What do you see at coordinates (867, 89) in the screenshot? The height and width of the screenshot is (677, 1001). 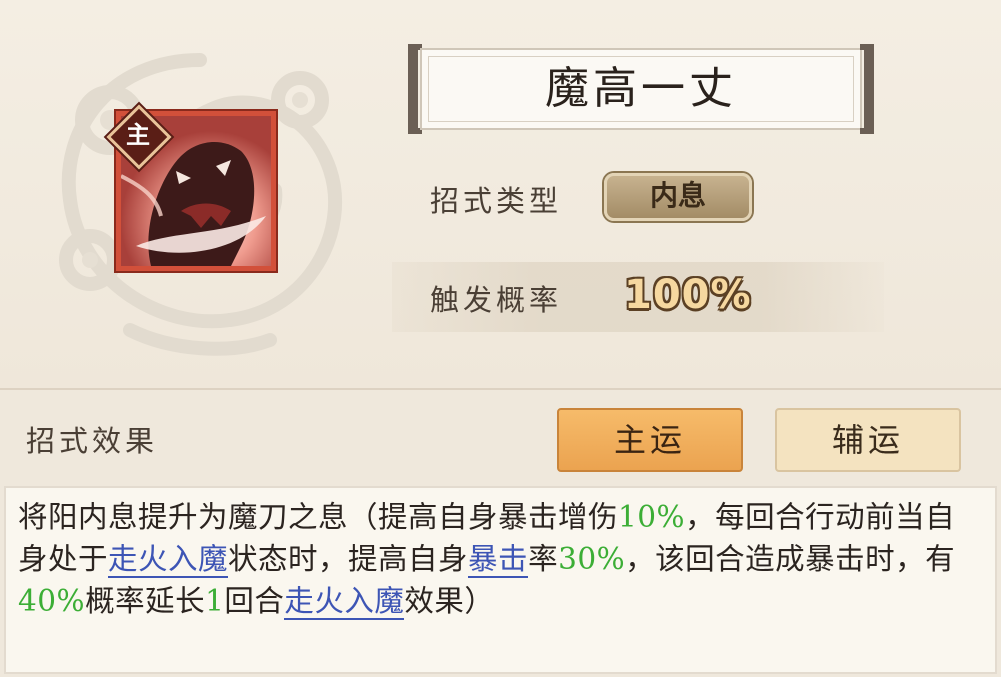 I see `scroll-cap-right` at bounding box center [867, 89].